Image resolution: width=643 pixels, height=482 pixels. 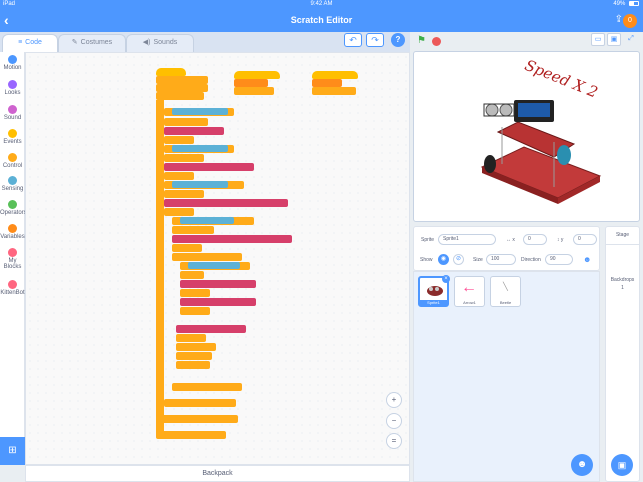 I want to click on category-variables: Variables, so click(x=12, y=232).